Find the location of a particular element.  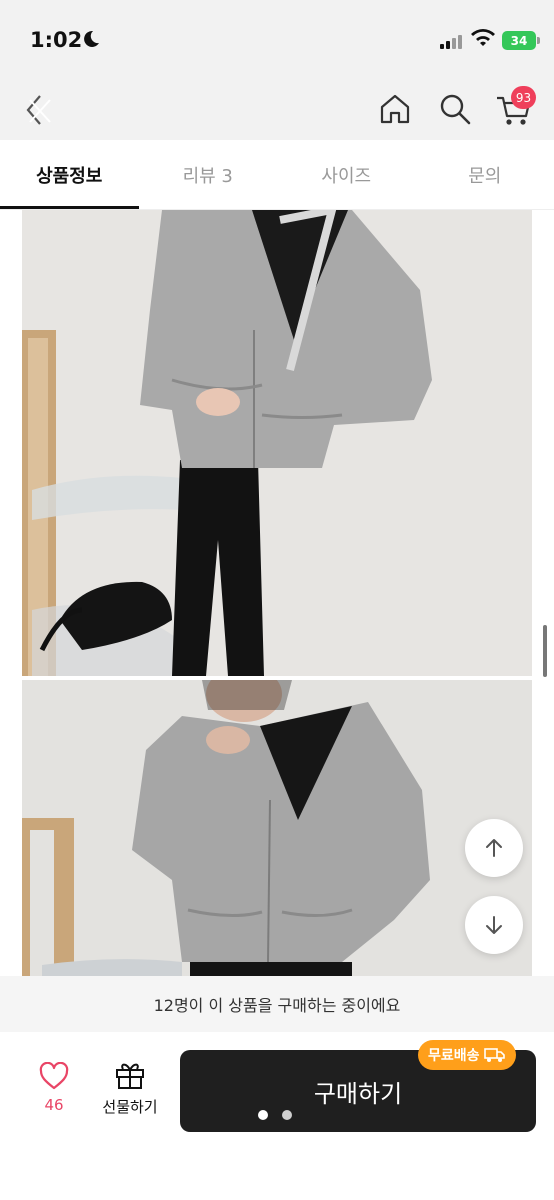

banner-pagination is located at coordinates (275, 1115).